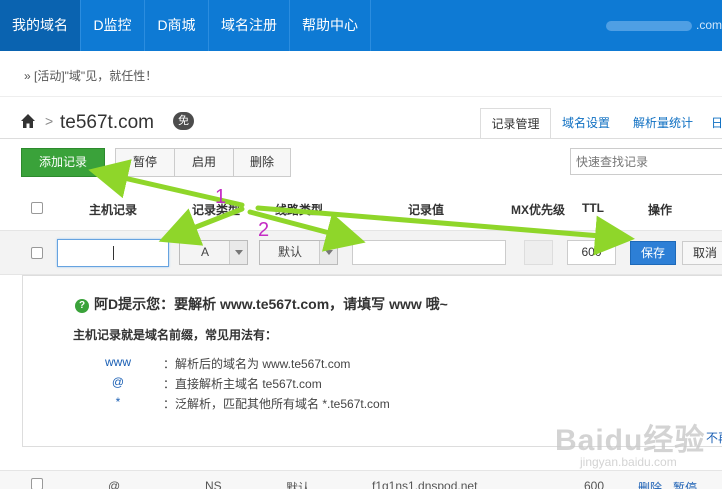 The height and width of the screenshot is (489, 722). What do you see at coordinates (82, 306) in the screenshot?
I see `question-icon: ?` at bounding box center [82, 306].